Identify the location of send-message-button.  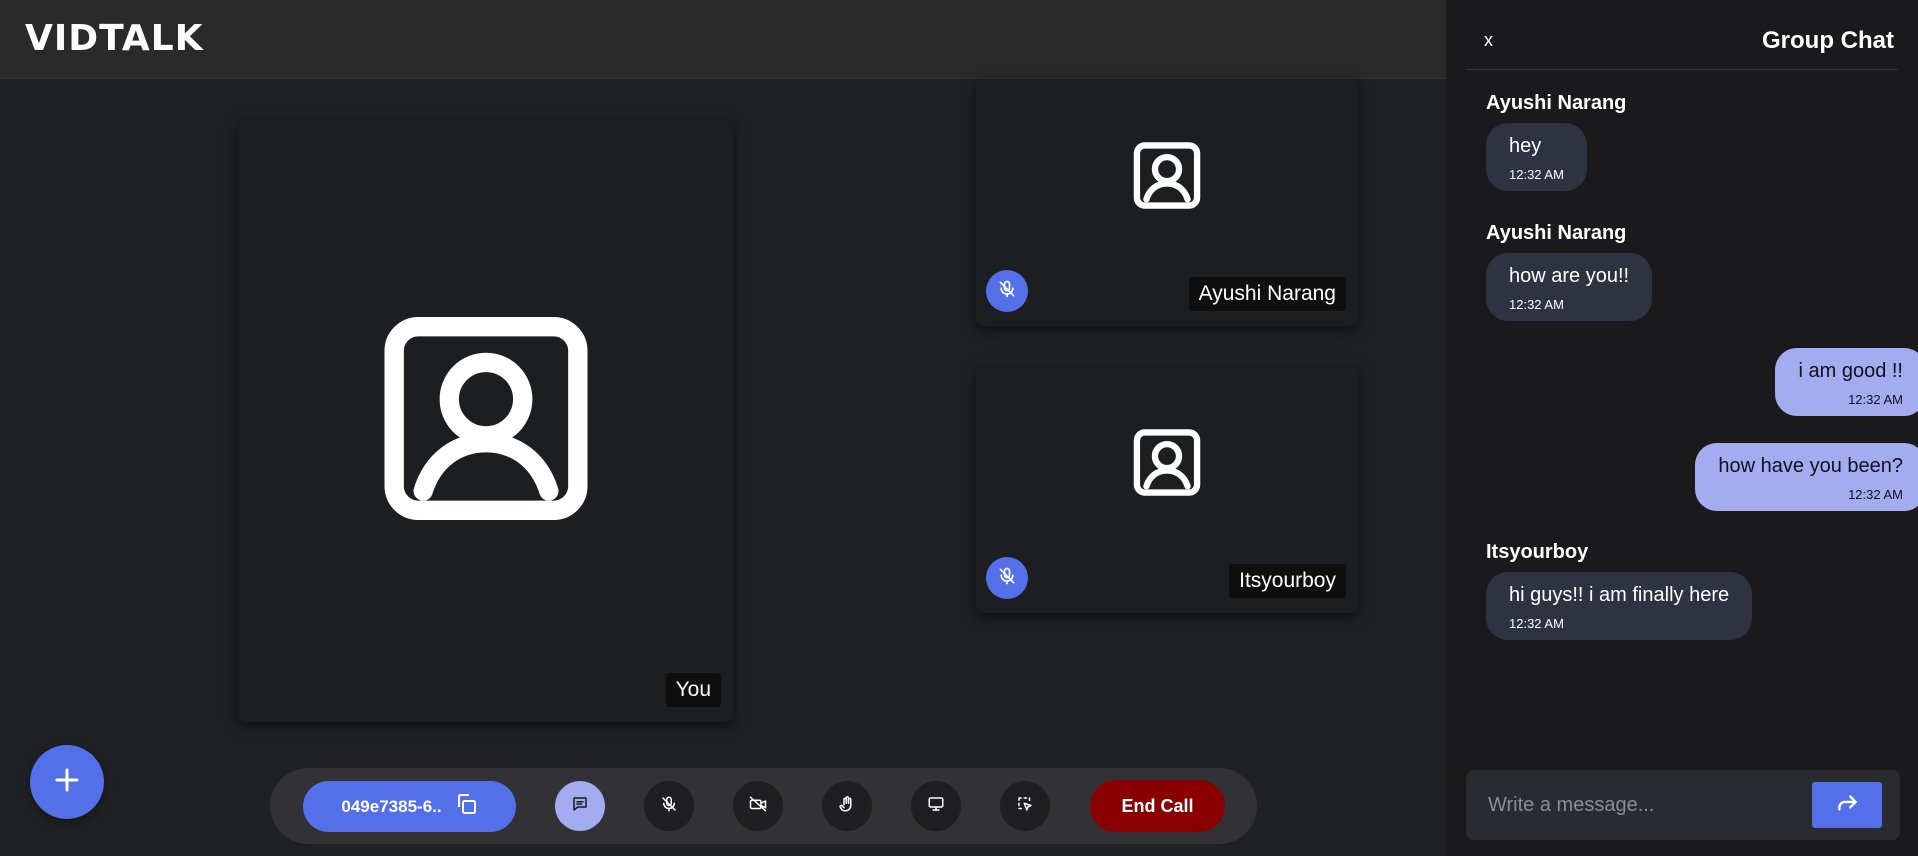
(1847, 805).